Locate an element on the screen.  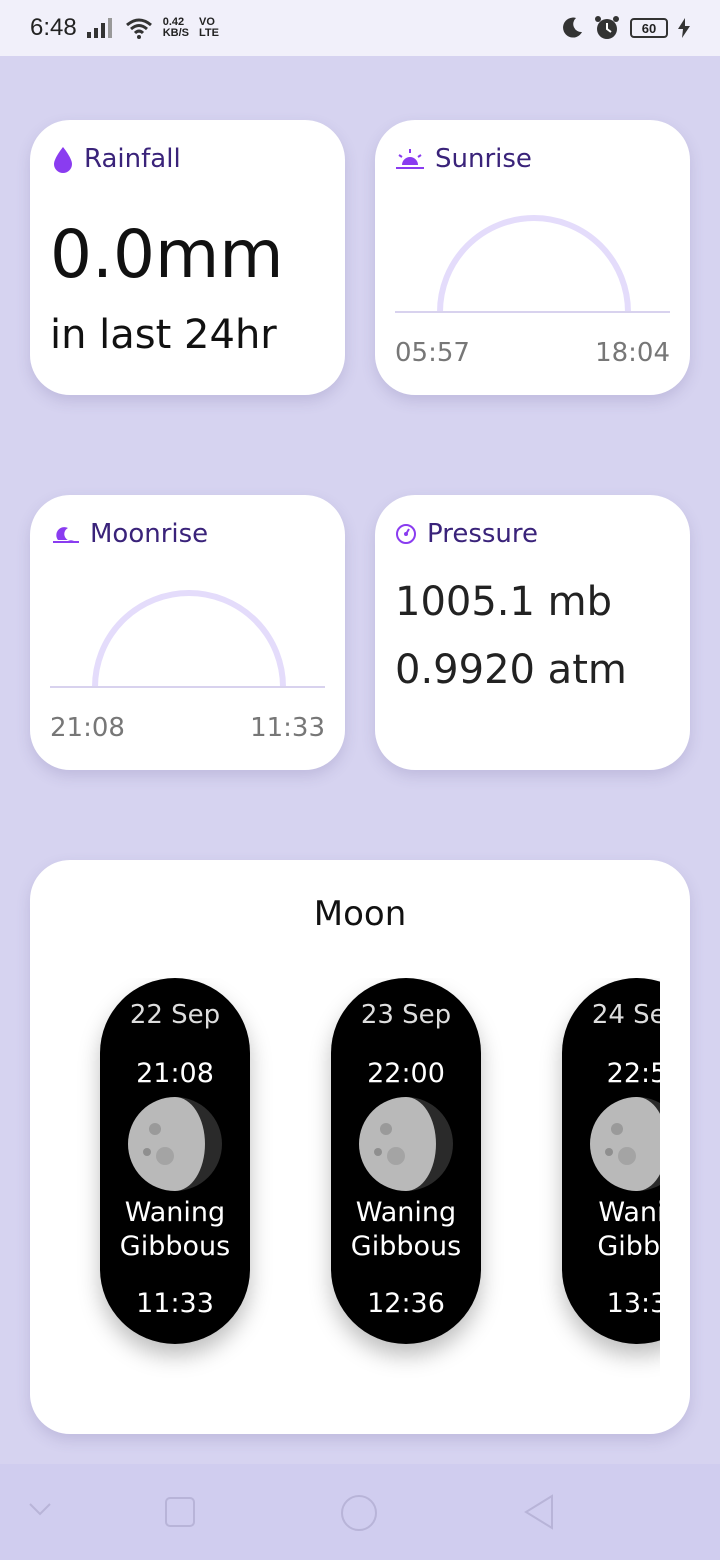
sunrise-header: Sunrise is located at coordinates (463, 159).